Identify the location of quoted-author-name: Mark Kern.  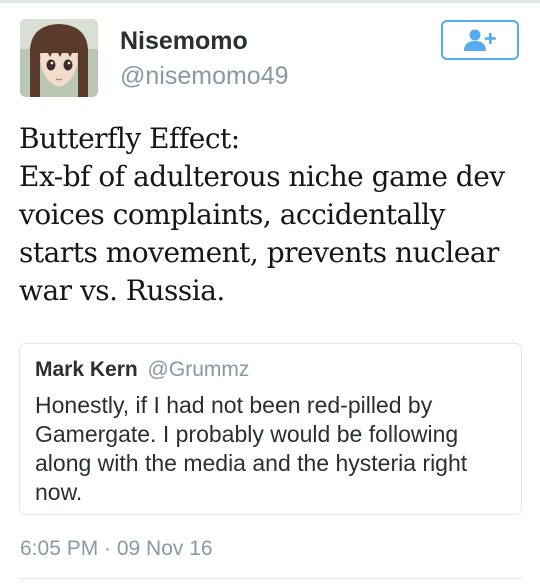
(86, 369).